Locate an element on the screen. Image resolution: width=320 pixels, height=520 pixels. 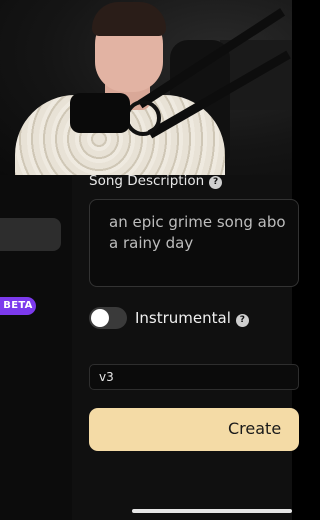
create-button: Create is located at coordinates (194, 429).